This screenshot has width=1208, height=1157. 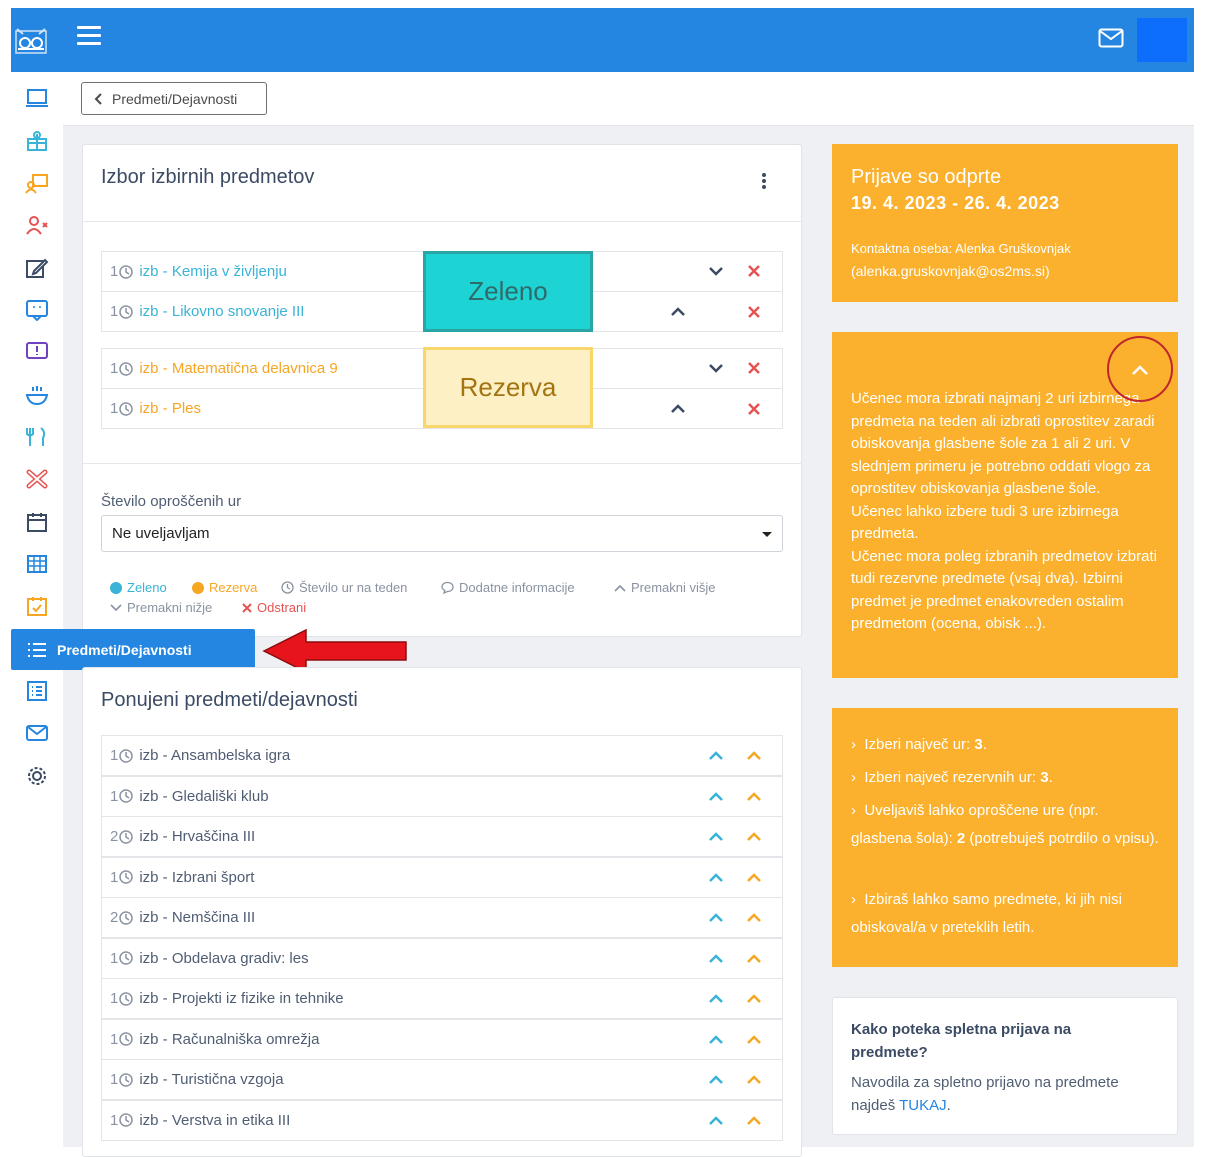 What do you see at coordinates (229, 700) in the screenshot?
I see `offered-card-title: Ponujeni predmeti/dejavnosti` at bounding box center [229, 700].